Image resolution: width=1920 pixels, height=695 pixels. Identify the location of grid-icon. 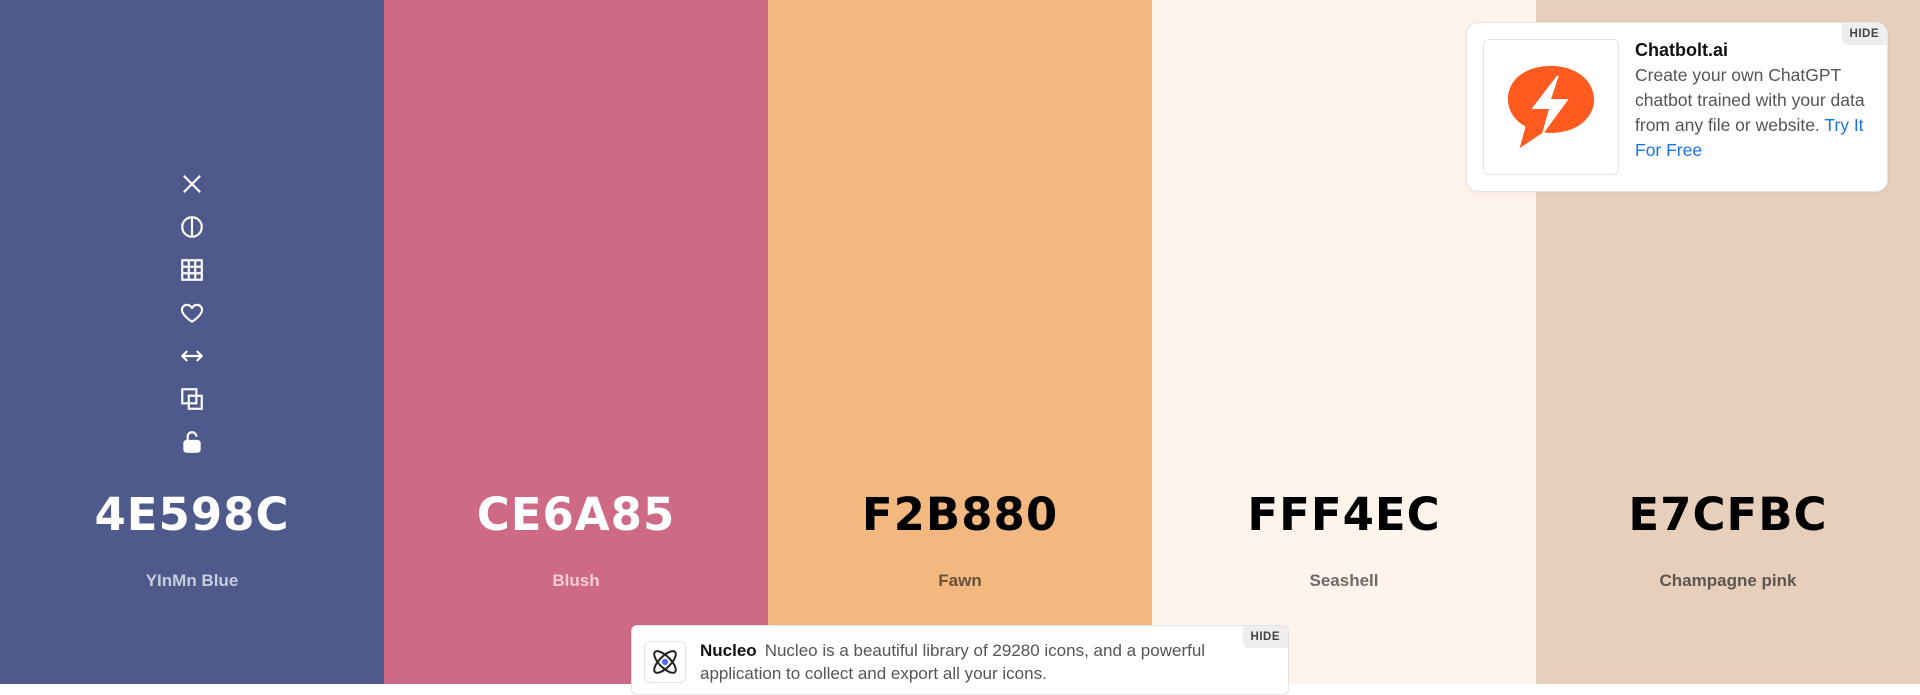
(192, 270).